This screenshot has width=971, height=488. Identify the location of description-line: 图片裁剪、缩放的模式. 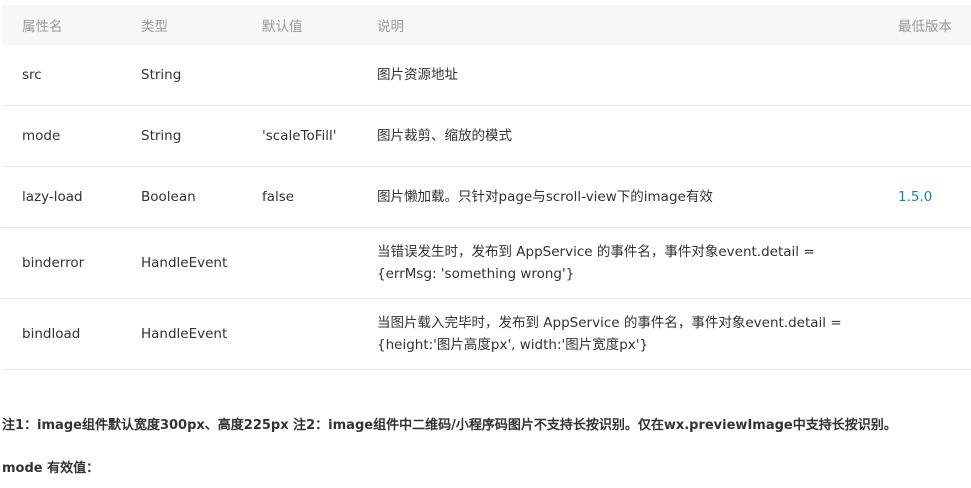
(444, 136).